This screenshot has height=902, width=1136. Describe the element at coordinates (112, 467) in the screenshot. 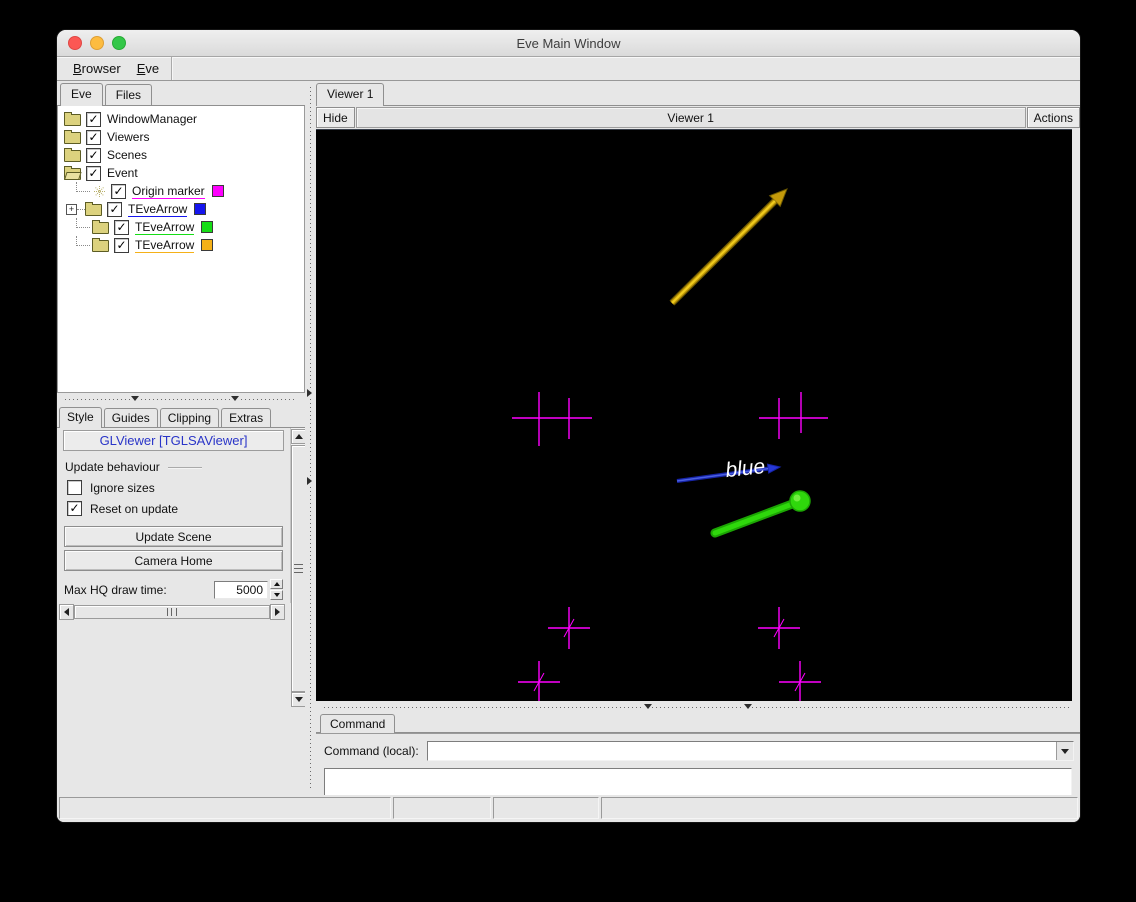

I see `group-label: Update behaviour` at that location.